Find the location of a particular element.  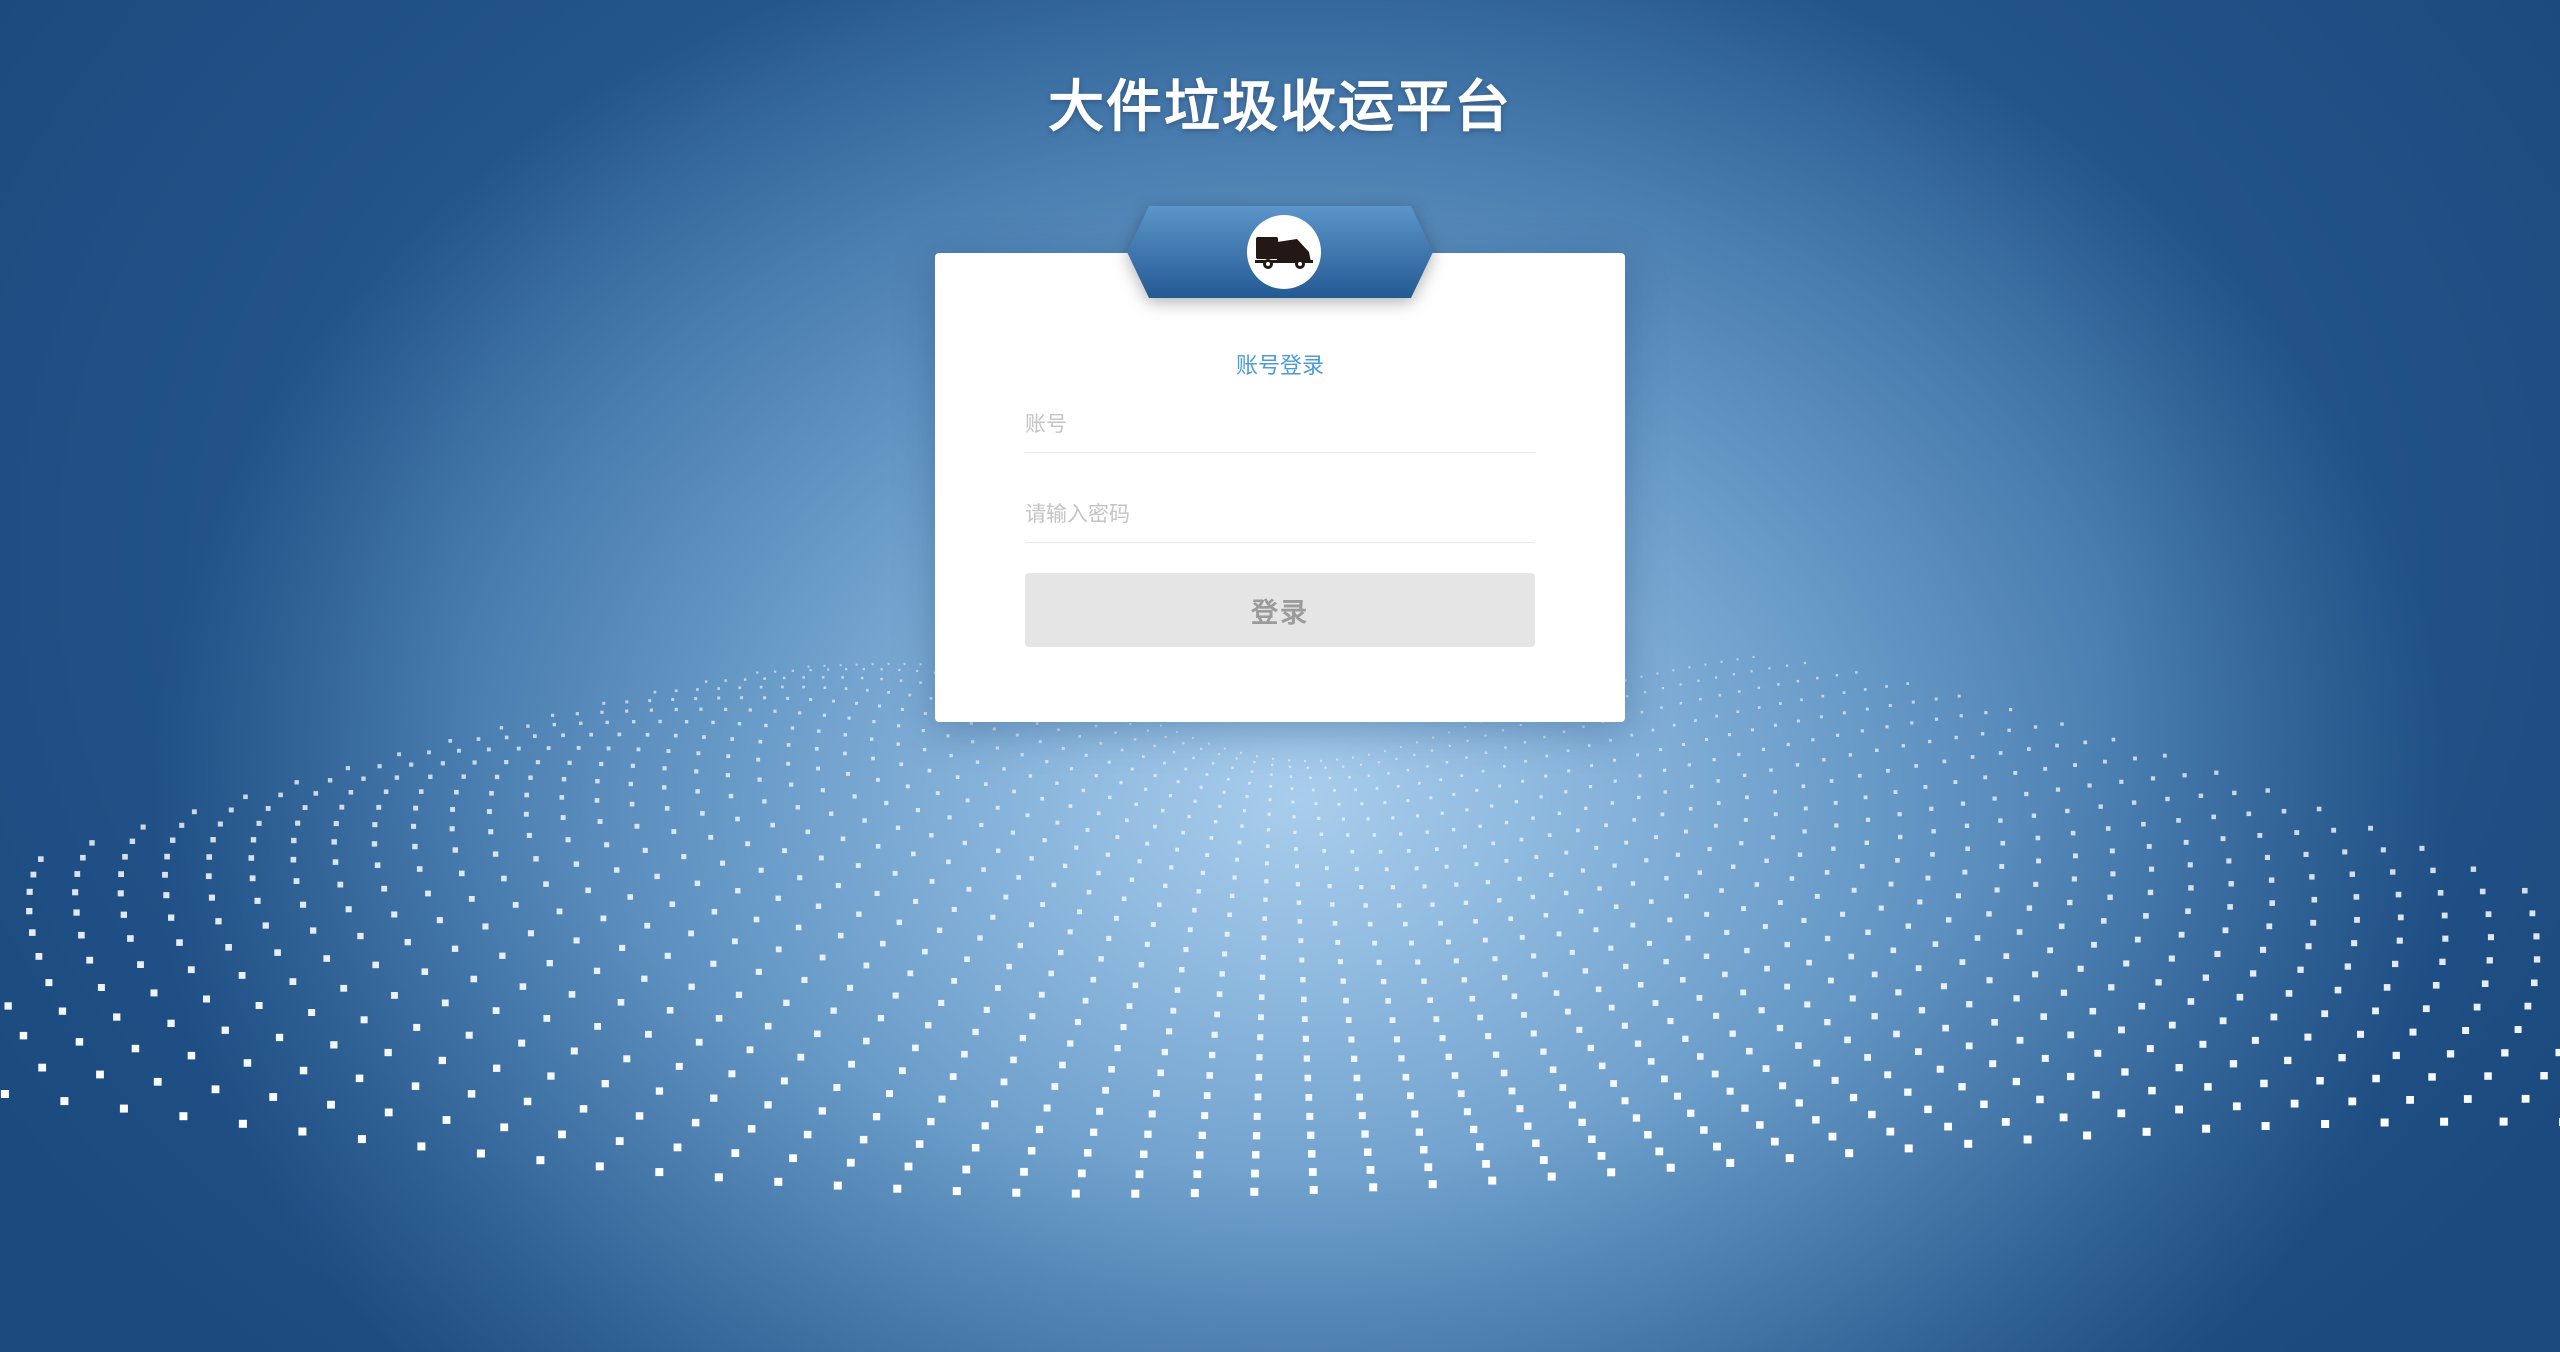

account-input is located at coordinates (1280, 424).